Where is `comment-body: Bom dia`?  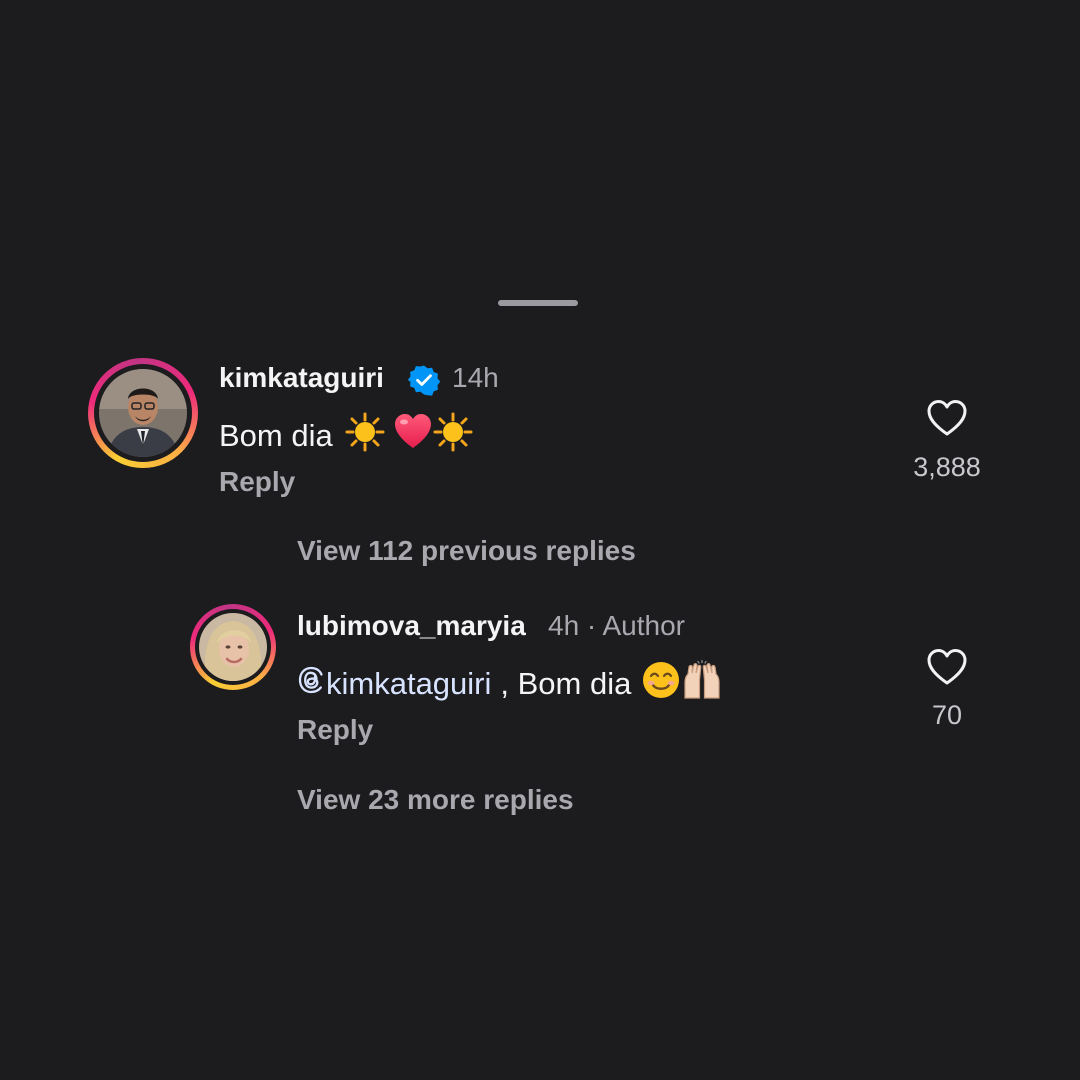 comment-body: Bom dia is located at coordinates (276, 435).